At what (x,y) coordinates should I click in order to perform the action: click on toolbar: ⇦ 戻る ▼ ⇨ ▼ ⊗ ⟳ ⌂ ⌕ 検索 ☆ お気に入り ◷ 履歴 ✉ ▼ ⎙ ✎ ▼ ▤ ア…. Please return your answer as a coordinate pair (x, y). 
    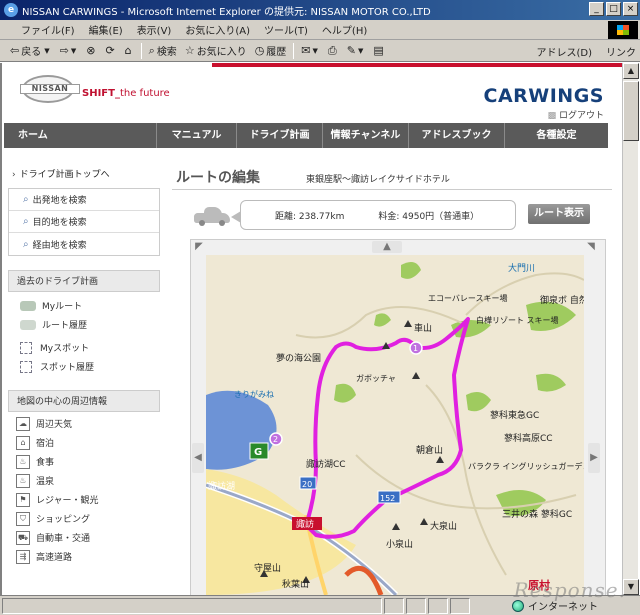
    Looking at the image, I should click on (320, 51).